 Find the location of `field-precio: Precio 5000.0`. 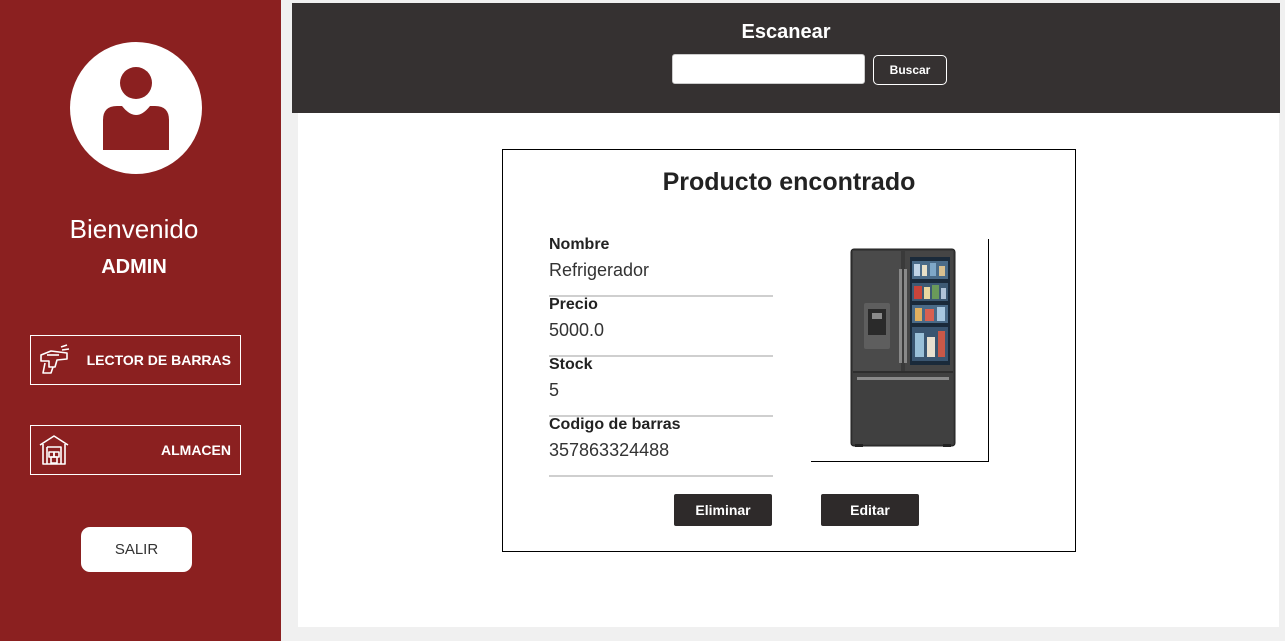

field-precio: Precio 5000.0 is located at coordinates (661, 326).